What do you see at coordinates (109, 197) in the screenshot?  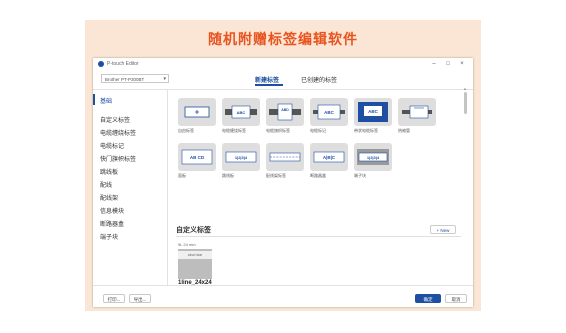 I see `sidebar-item-distribution: 配线架` at bounding box center [109, 197].